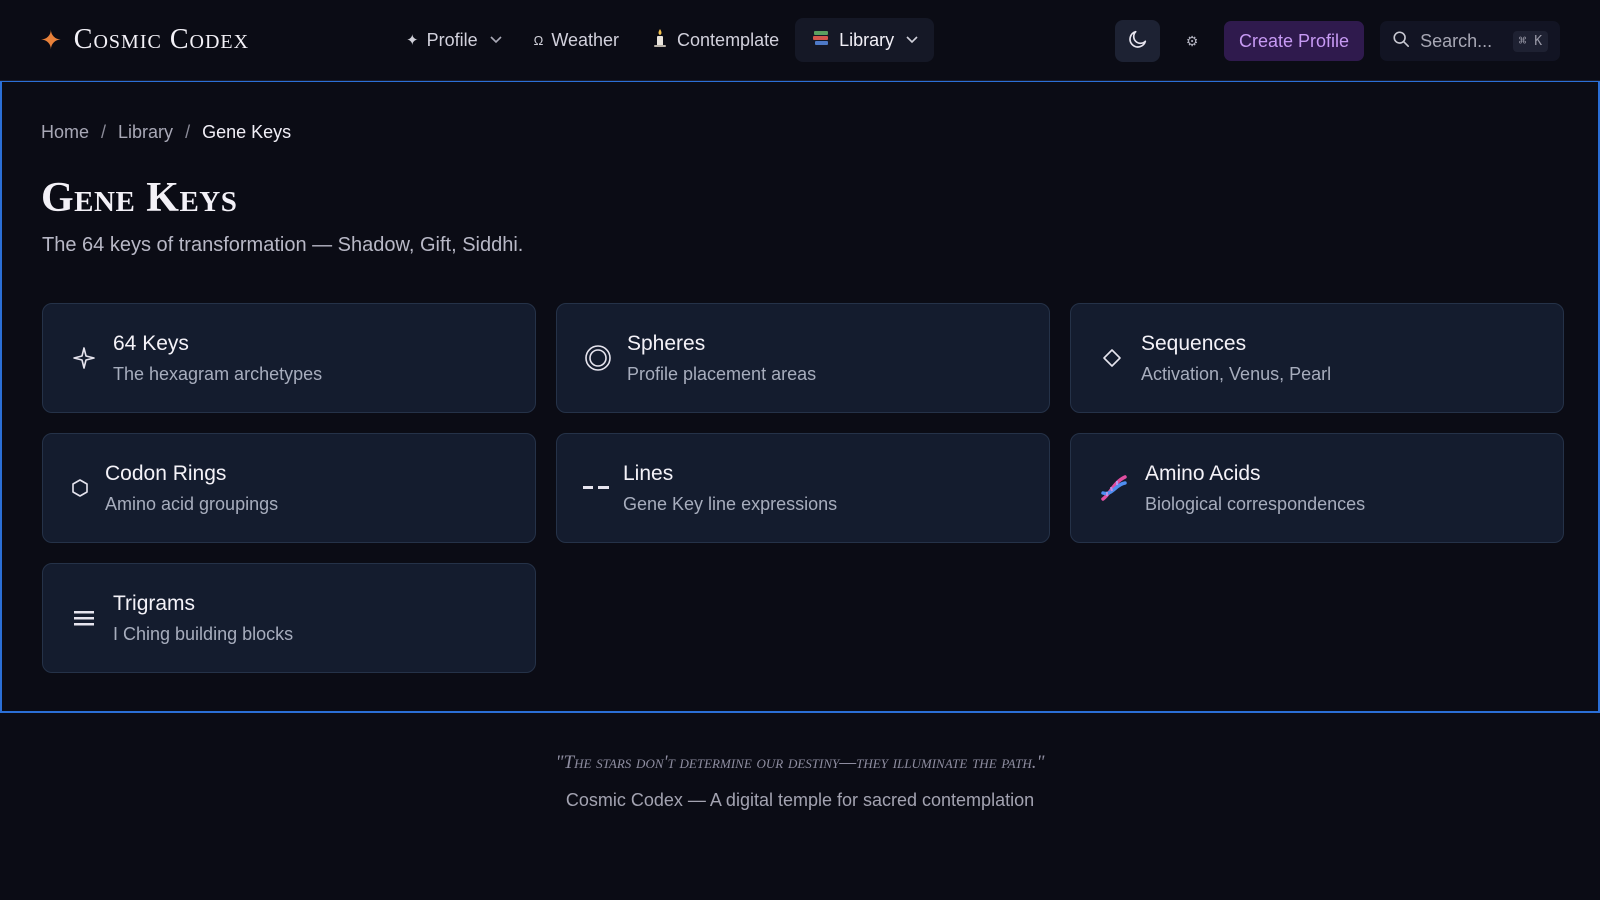 The image size is (1600, 900). I want to click on card-spheres: Spheres Profile placement areas, so click(803, 358).